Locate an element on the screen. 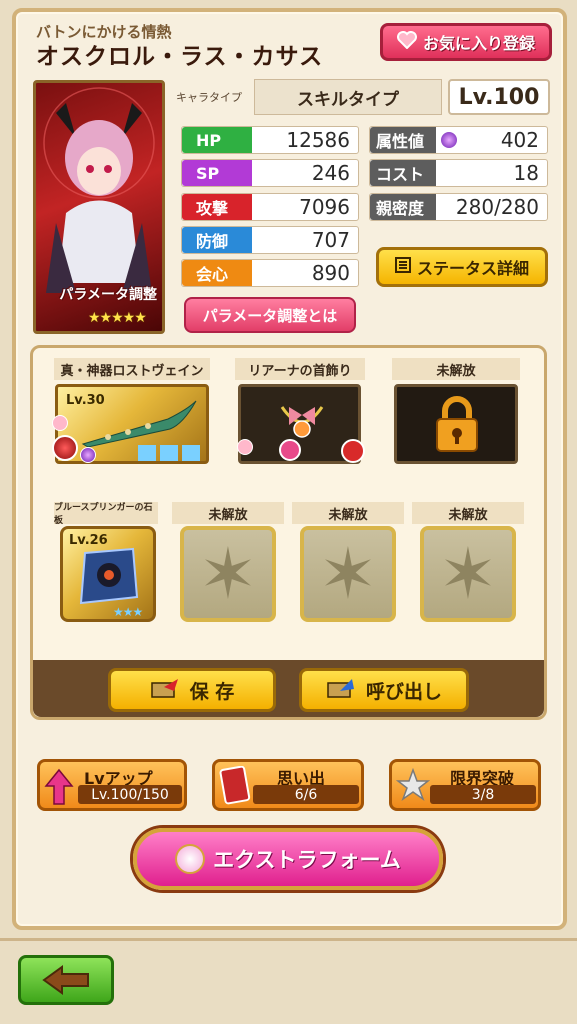  locked-slot is located at coordinates (456, 424).